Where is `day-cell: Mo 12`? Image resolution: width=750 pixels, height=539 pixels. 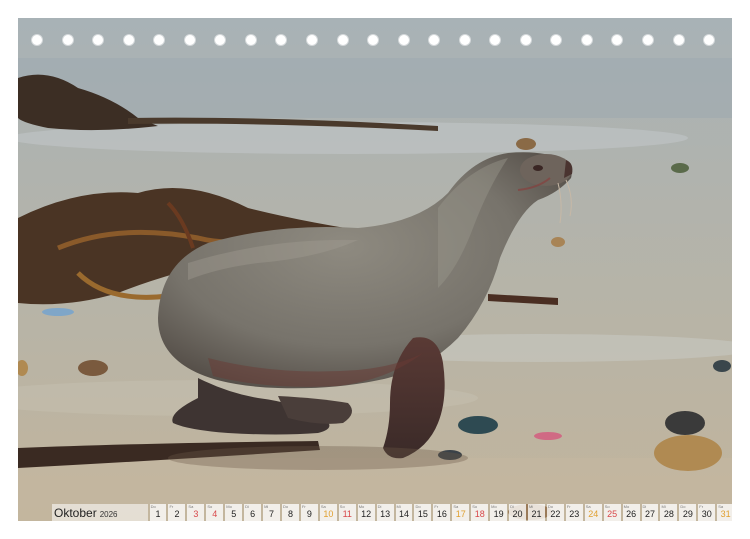
day-cell: Mo 12 is located at coordinates (366, 512).